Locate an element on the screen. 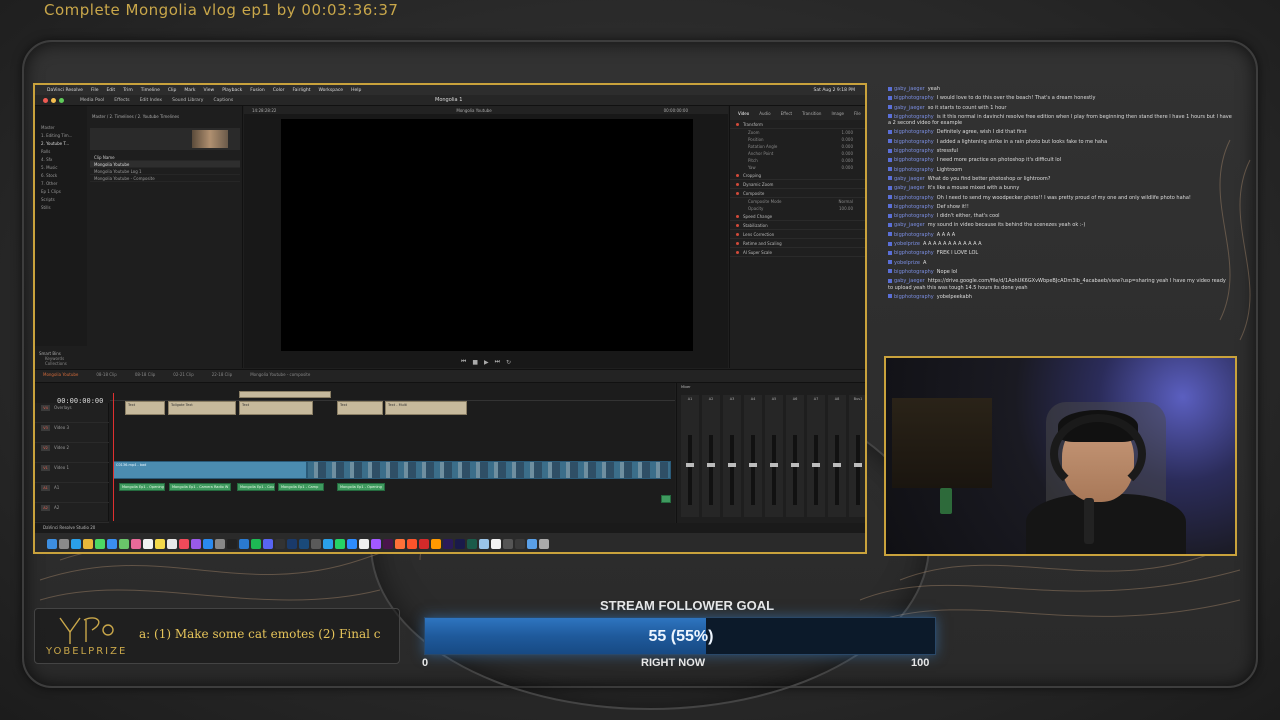 This screenshot has width=1280, height=720. inspector-section-lens-correction: Lens Correction is located at coordinates (797, 234).